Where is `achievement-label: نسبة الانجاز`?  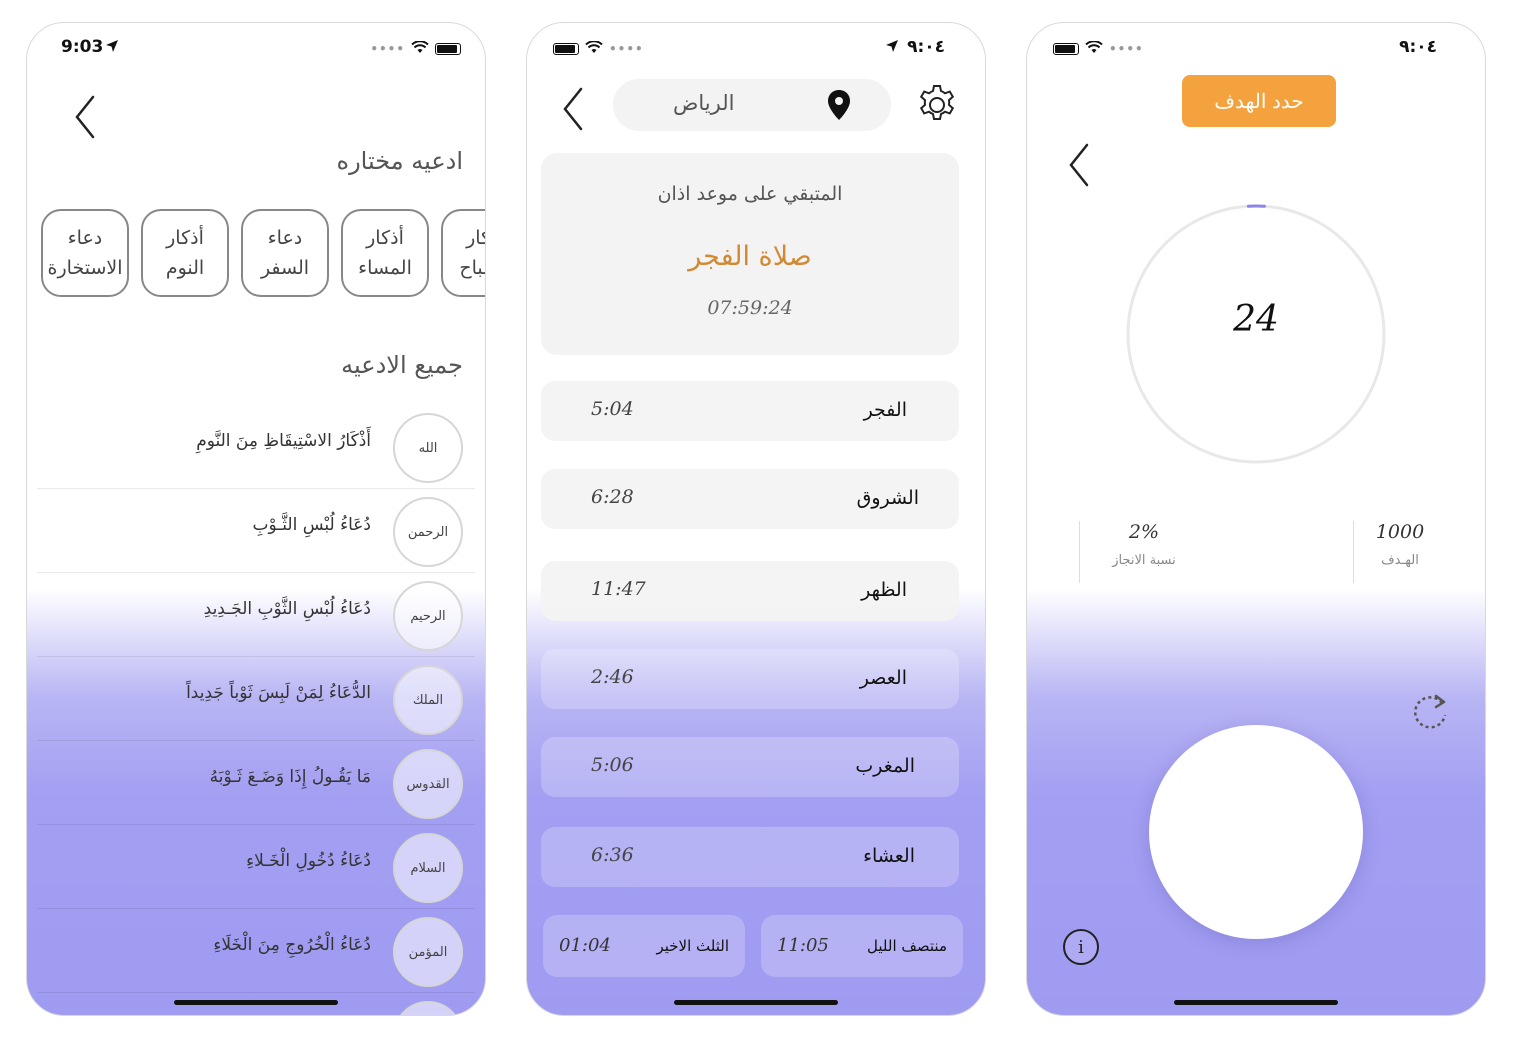 achievement-label: نسبة الانجاز is located at coordinates (1144, 560).